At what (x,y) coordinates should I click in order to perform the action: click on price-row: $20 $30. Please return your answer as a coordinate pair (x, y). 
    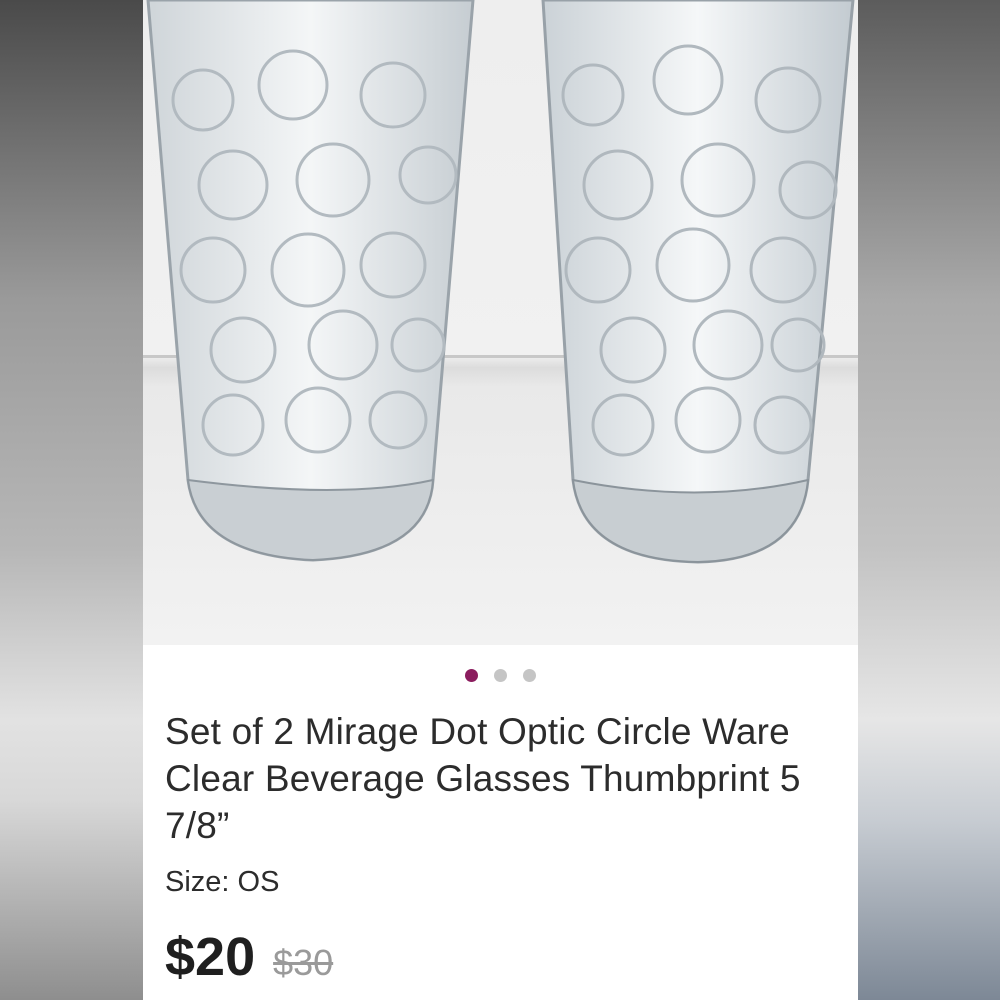
    Looking at the image, I should click on (249, 957).